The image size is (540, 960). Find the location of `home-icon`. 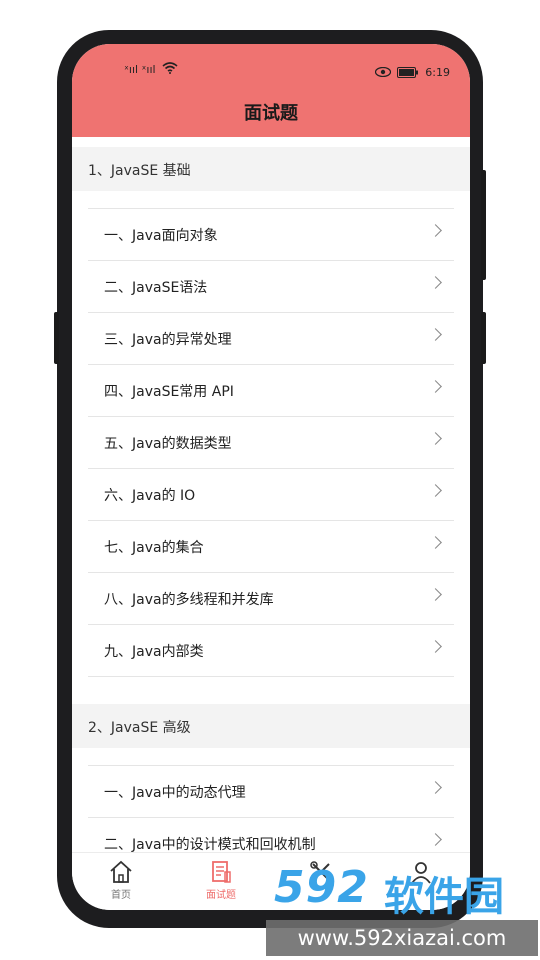

home-icon is located at coordinates (121, 871).